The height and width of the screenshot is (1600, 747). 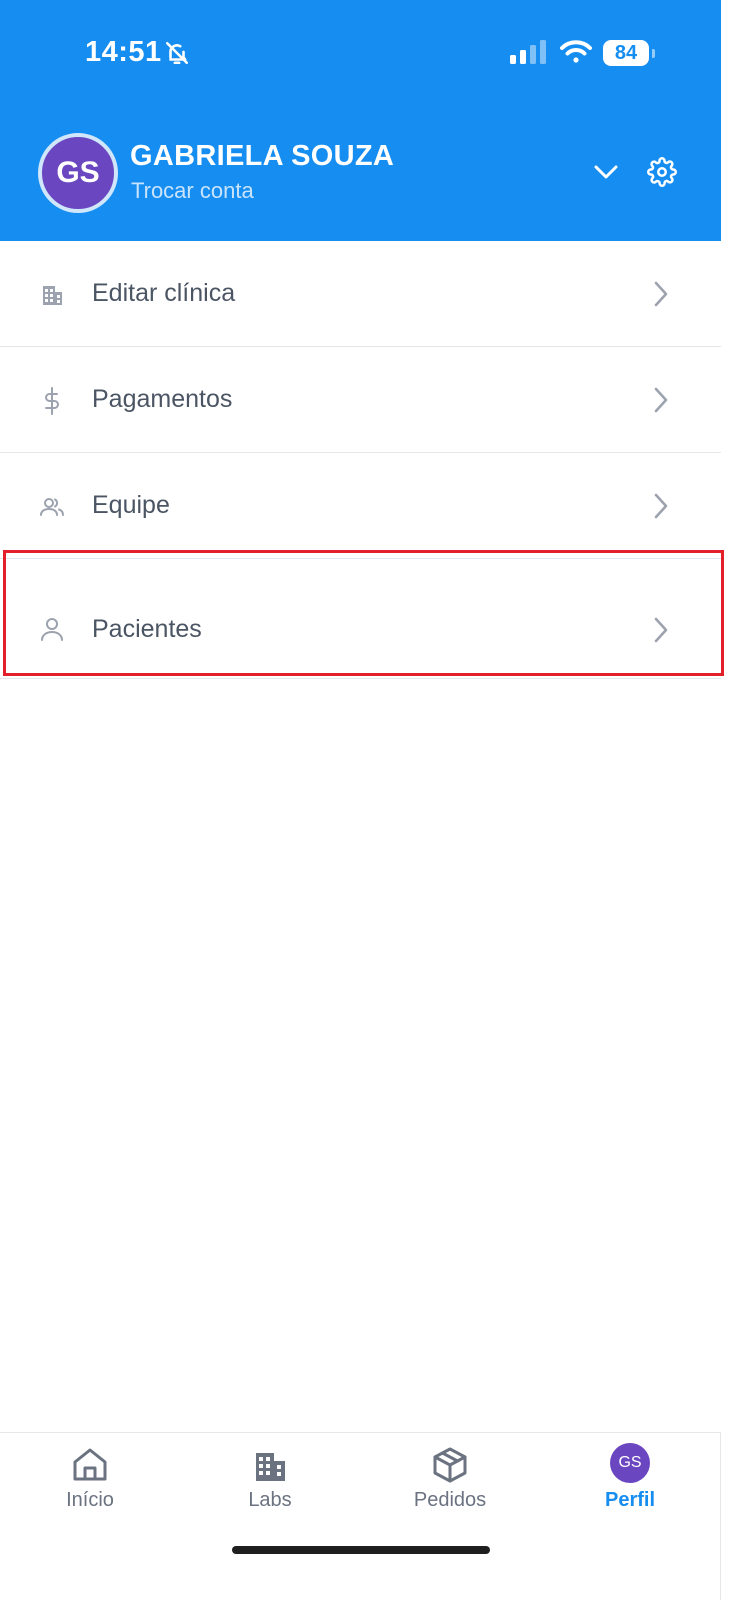 I want to click on nav-item-pedidos: Pedidos, so click(x=450, y=1488).